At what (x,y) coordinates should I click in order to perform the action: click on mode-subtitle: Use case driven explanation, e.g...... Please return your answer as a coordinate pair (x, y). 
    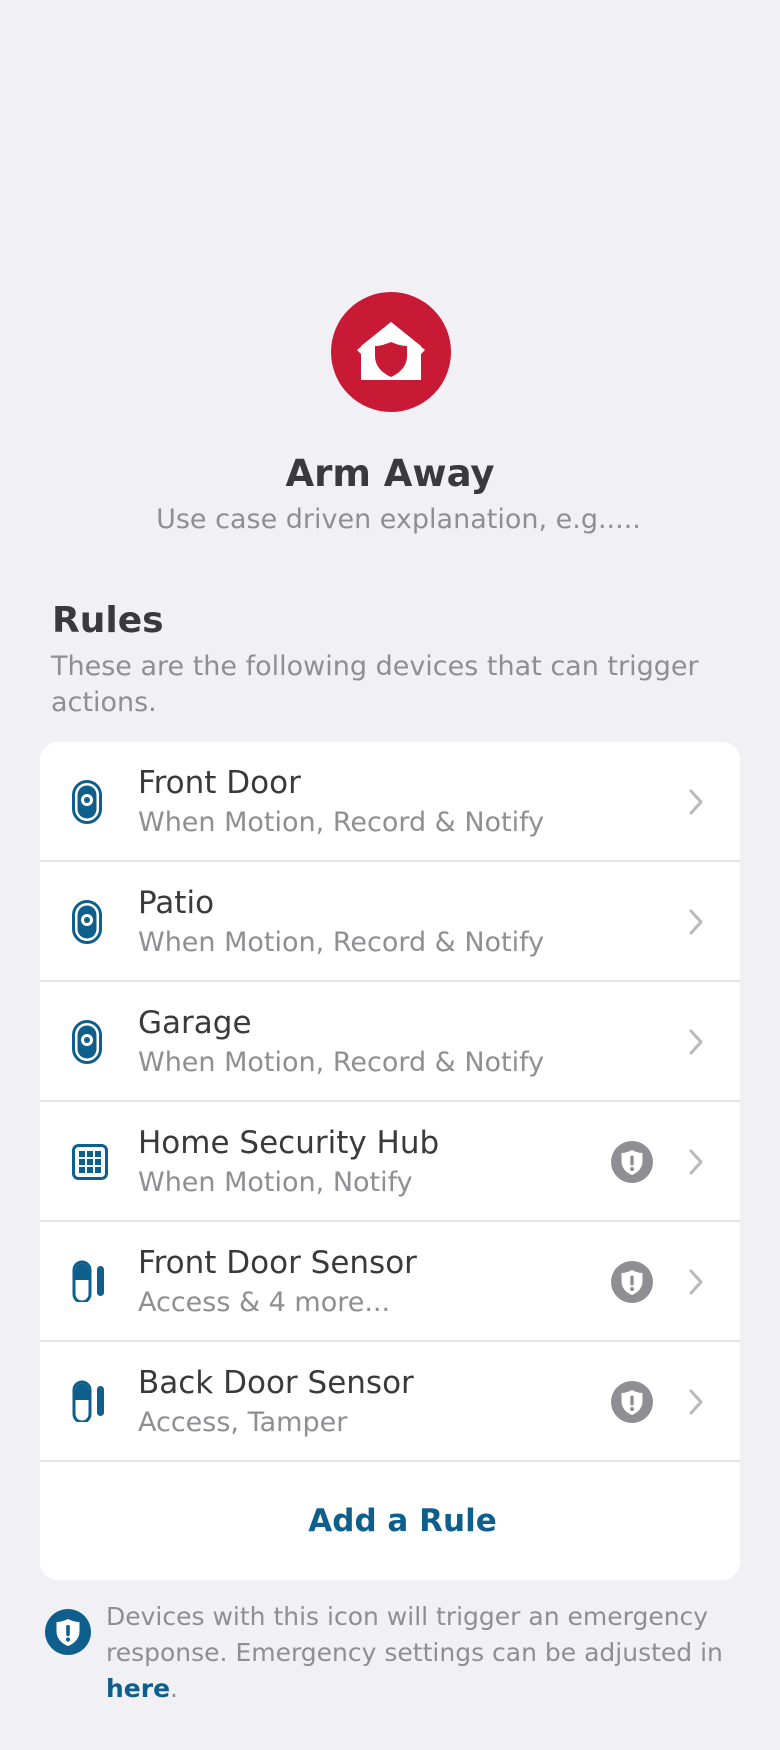
    Looking at the image, I should click on (398, 519).